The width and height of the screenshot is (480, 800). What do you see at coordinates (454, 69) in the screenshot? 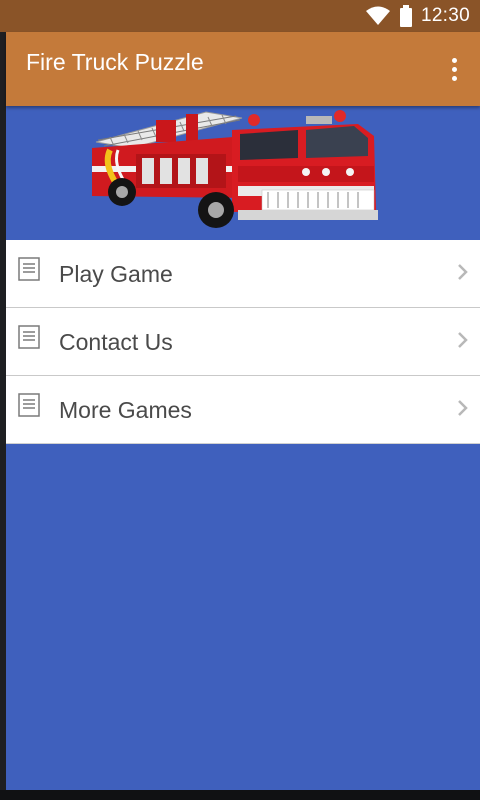
I see `overflow-menu-button` at bounding box center [454, 69].